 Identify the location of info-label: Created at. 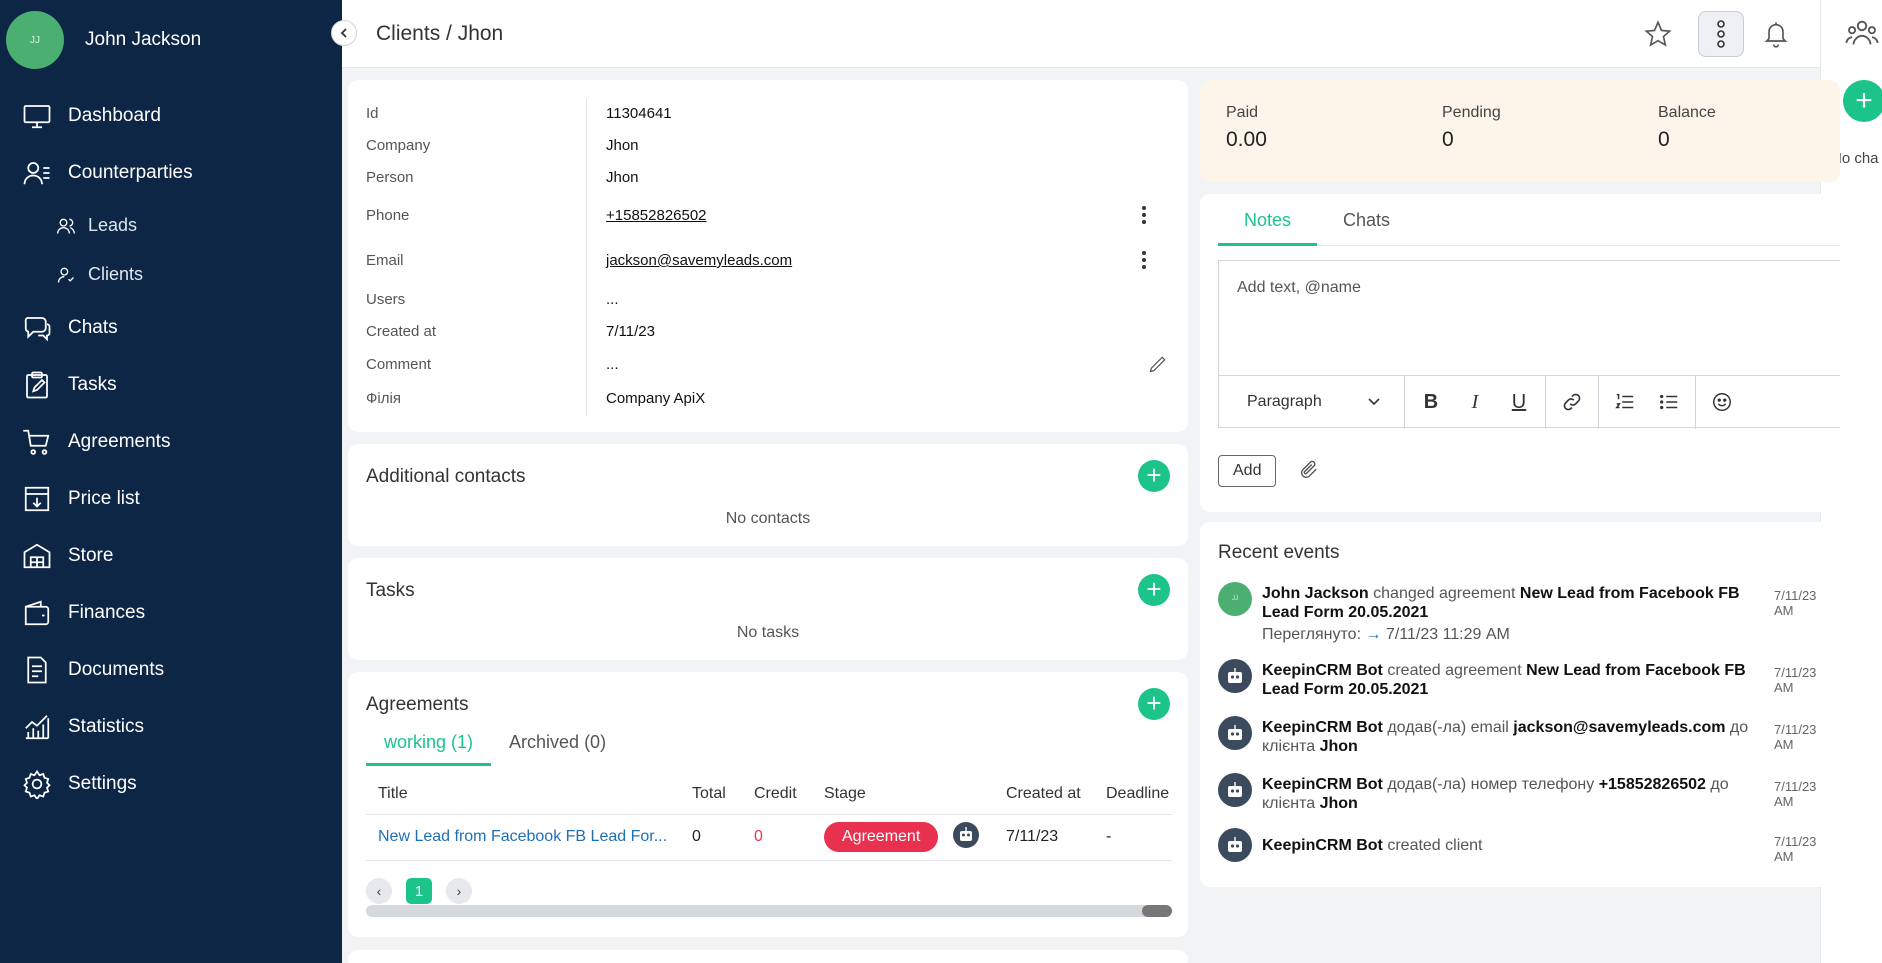
(401, 331).